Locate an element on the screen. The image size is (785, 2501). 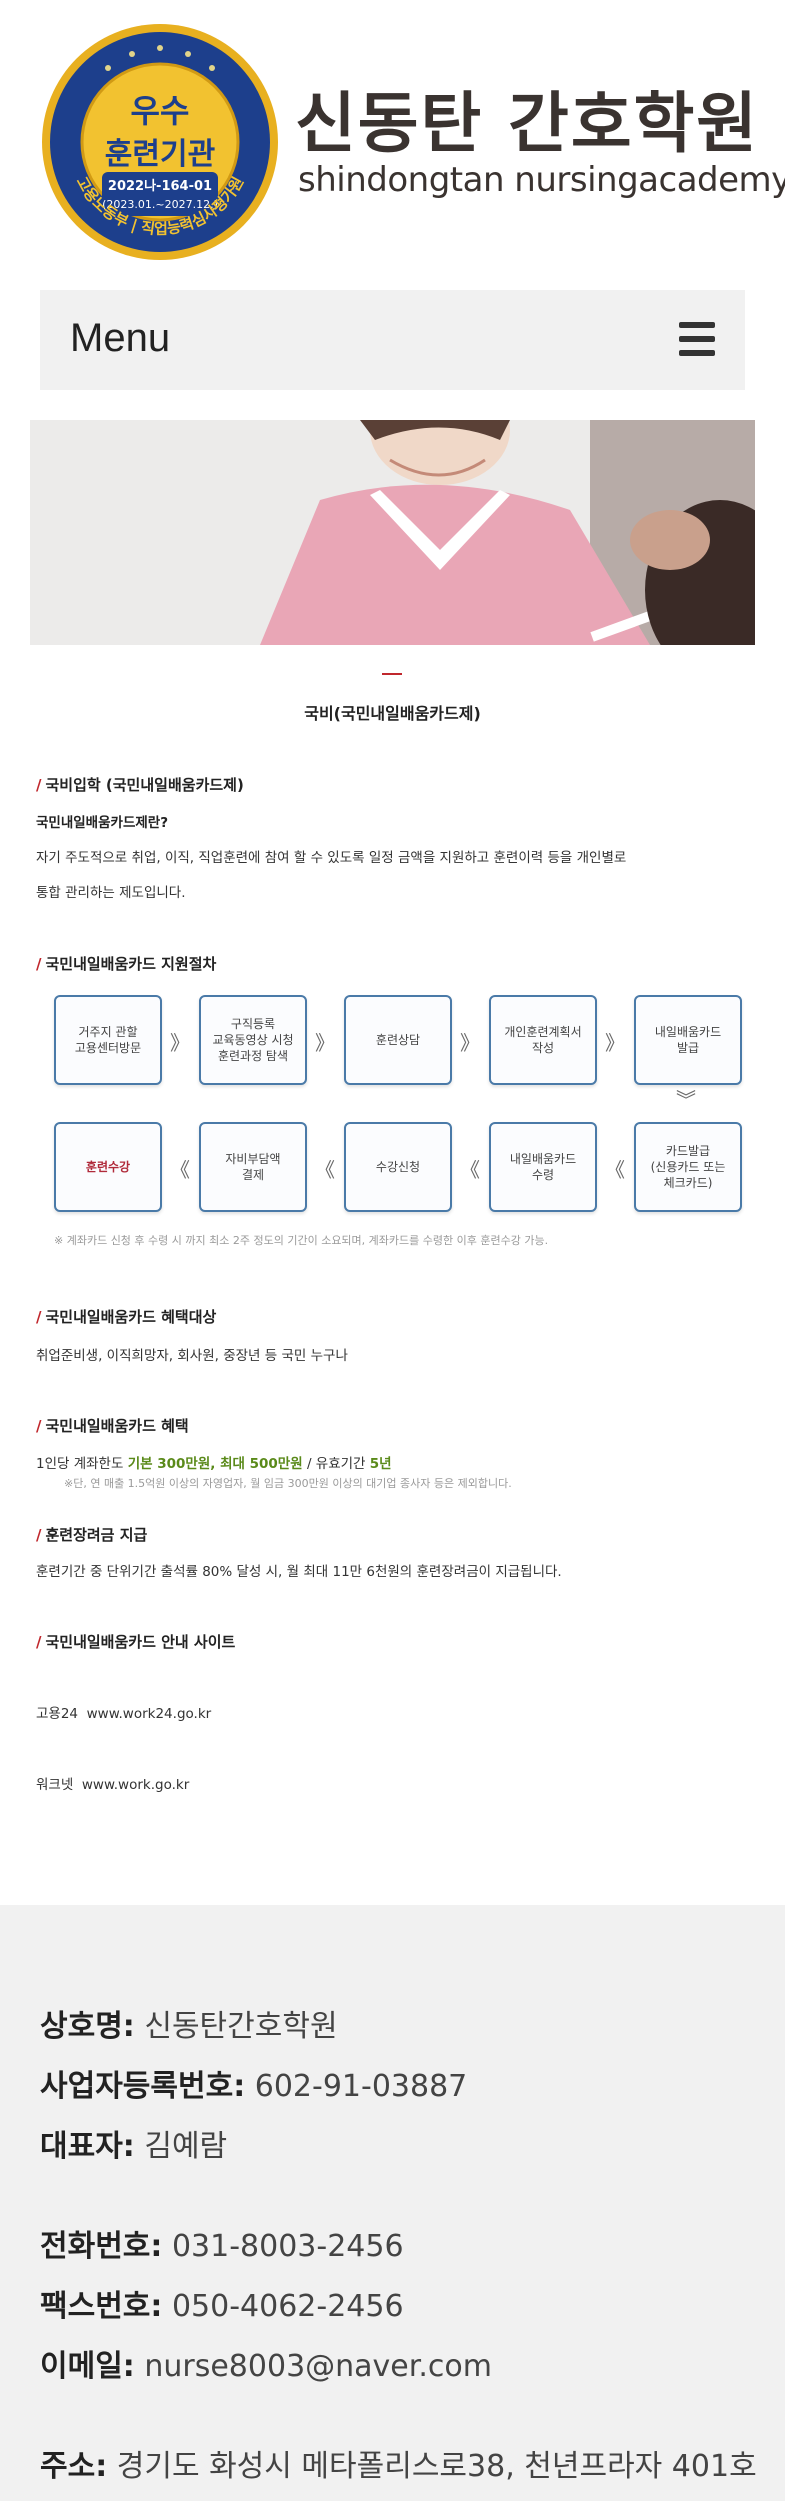
step-take-training: 훈련수강 is located at coordinates (108, 1167).